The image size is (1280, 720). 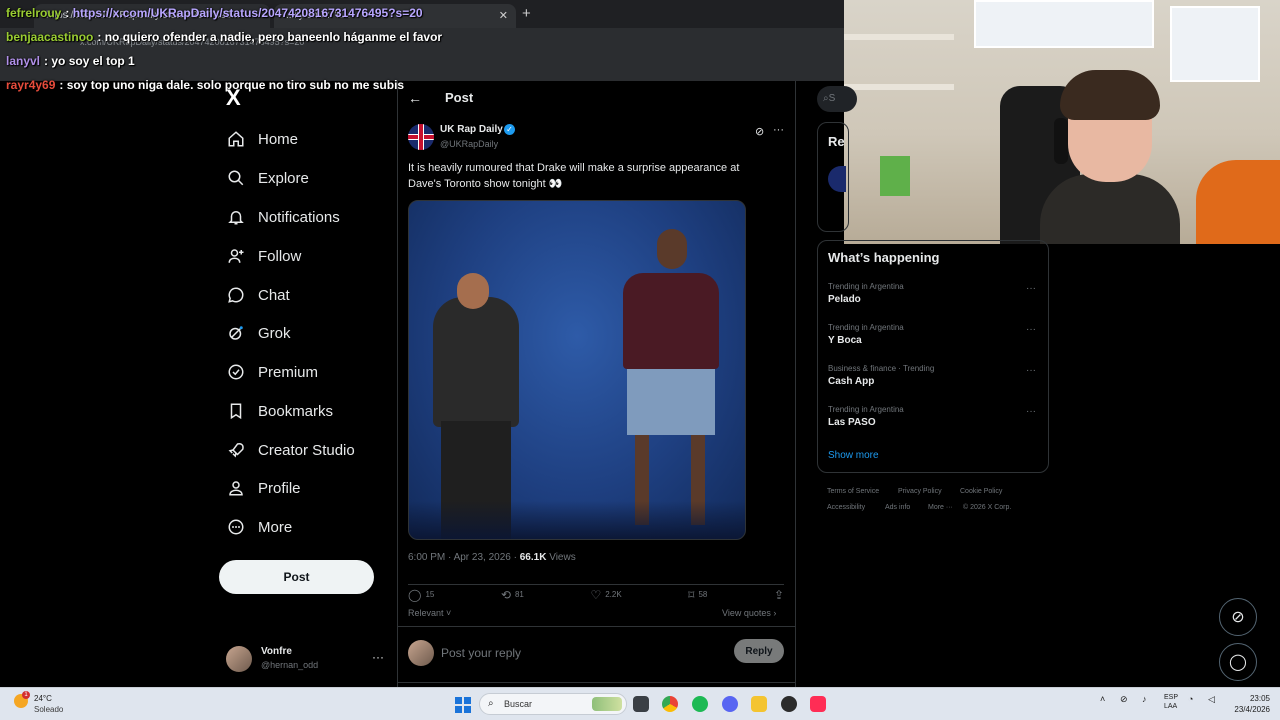 I want to click on footer-link-privacy: Privacy Policy, so click(x=920, y=491).